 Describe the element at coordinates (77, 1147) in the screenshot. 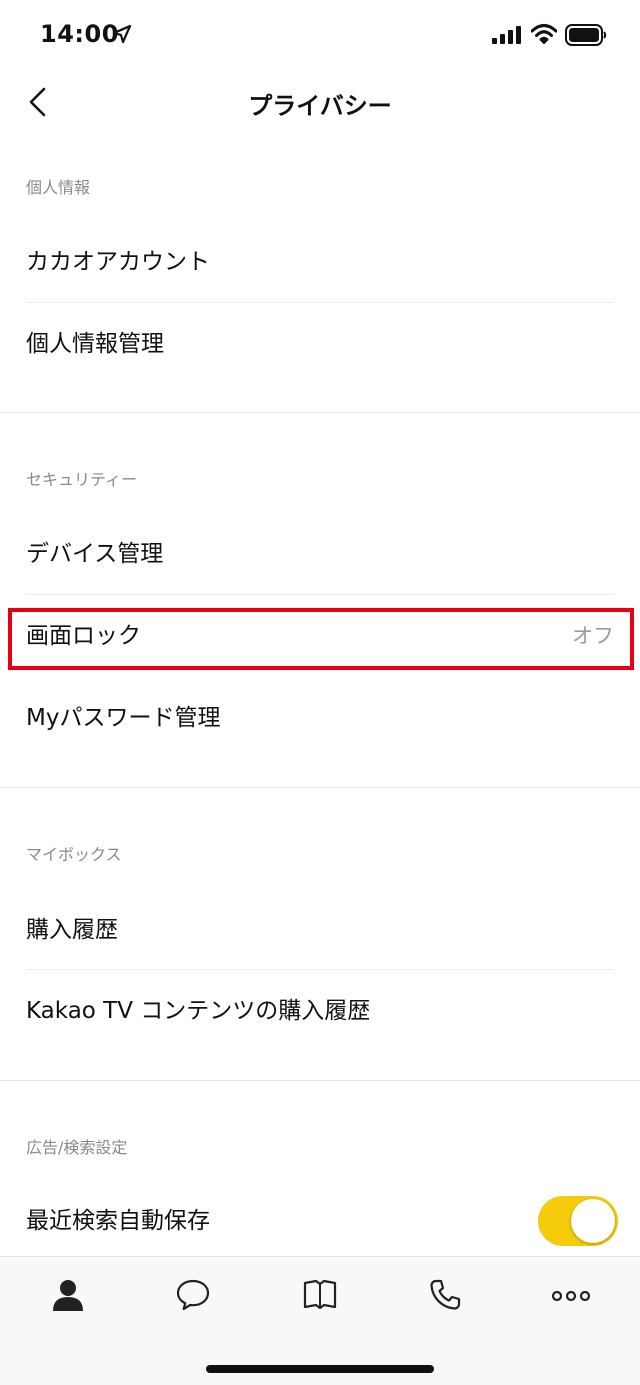

I see `section-header-ads-search: 広告/検索設定` at that location.